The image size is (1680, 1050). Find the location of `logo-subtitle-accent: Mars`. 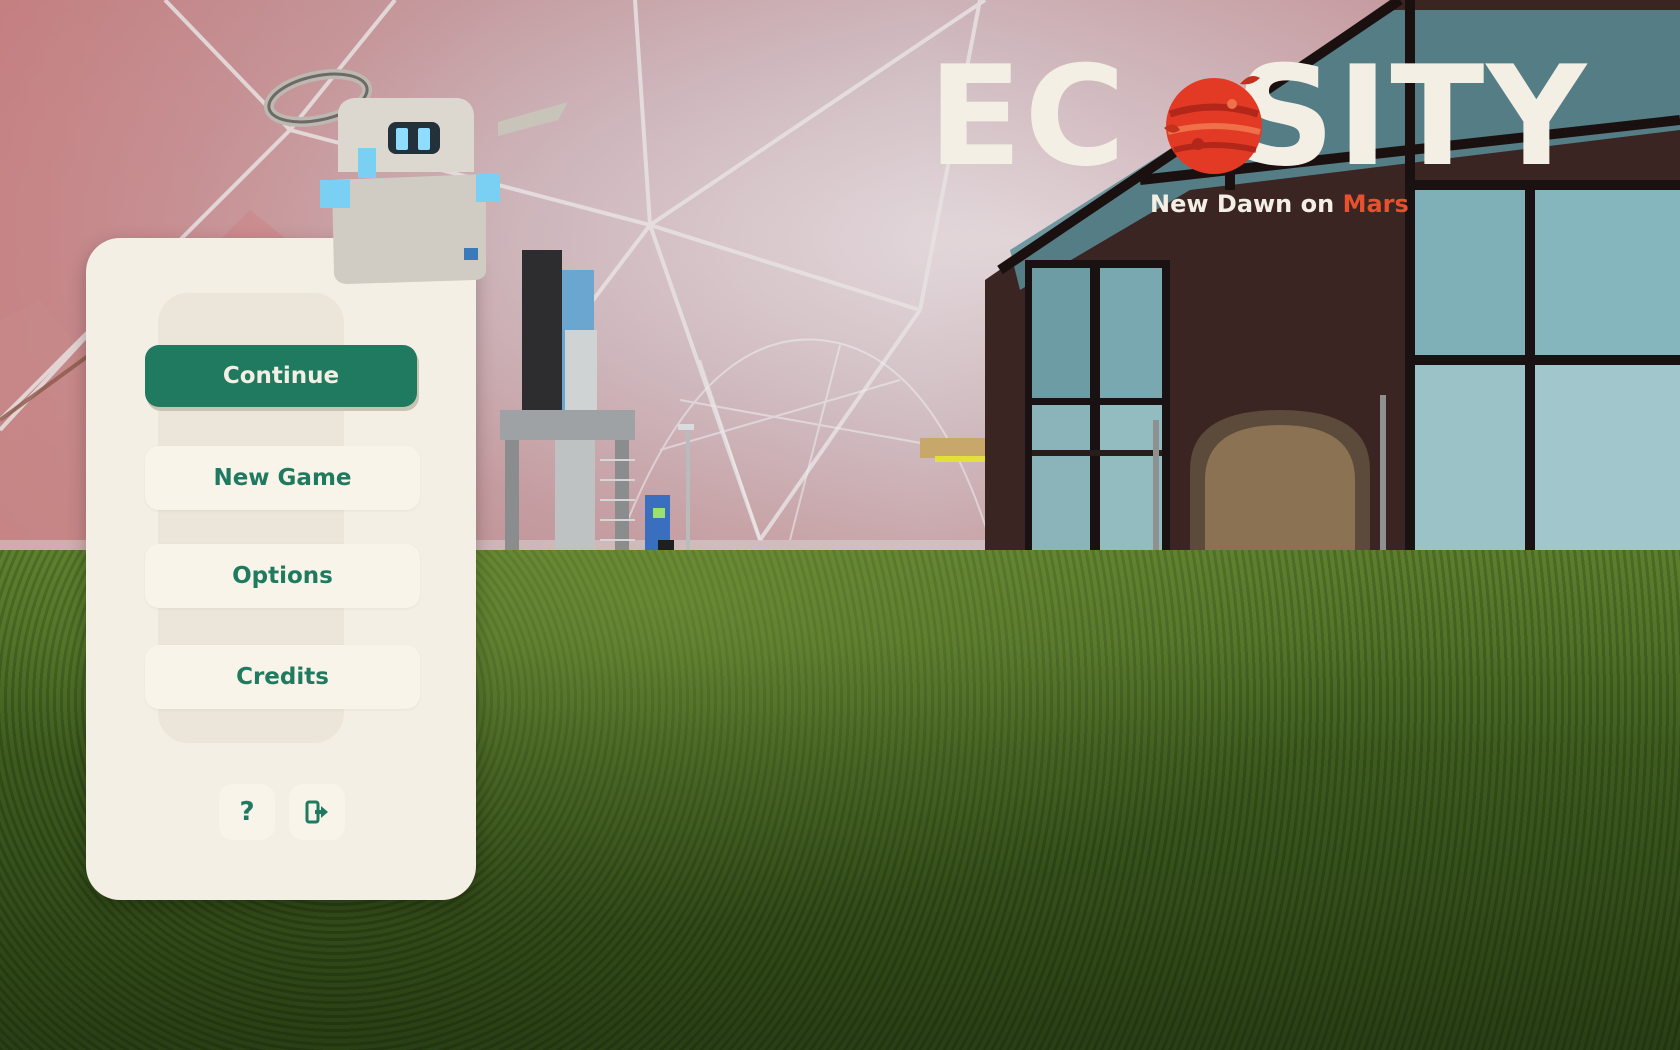

logo-subtitle-accent: Mars is located at coordinates (1375, 204).